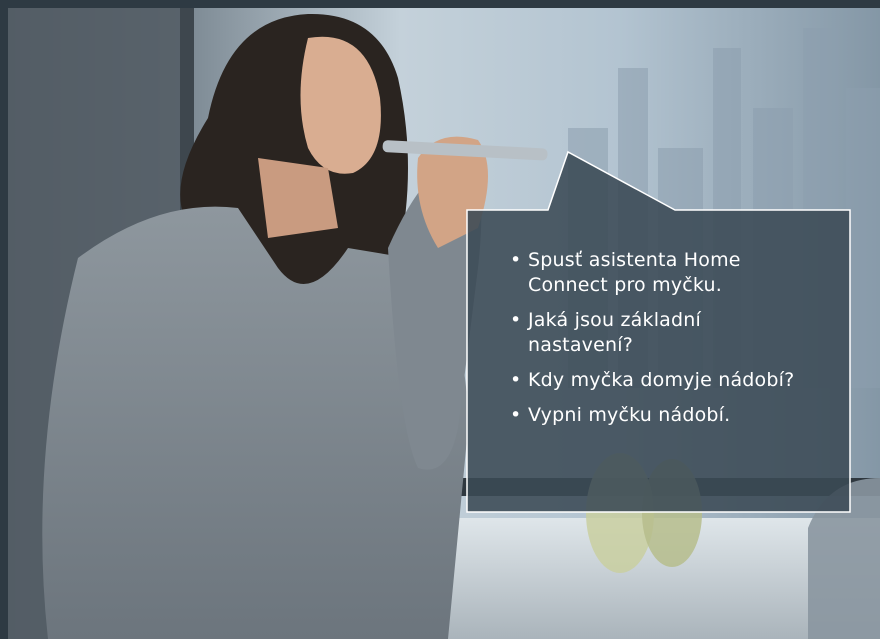  I want to click on voice-command-text: Jaká jsou základní nastavení?, so click(615, 332).